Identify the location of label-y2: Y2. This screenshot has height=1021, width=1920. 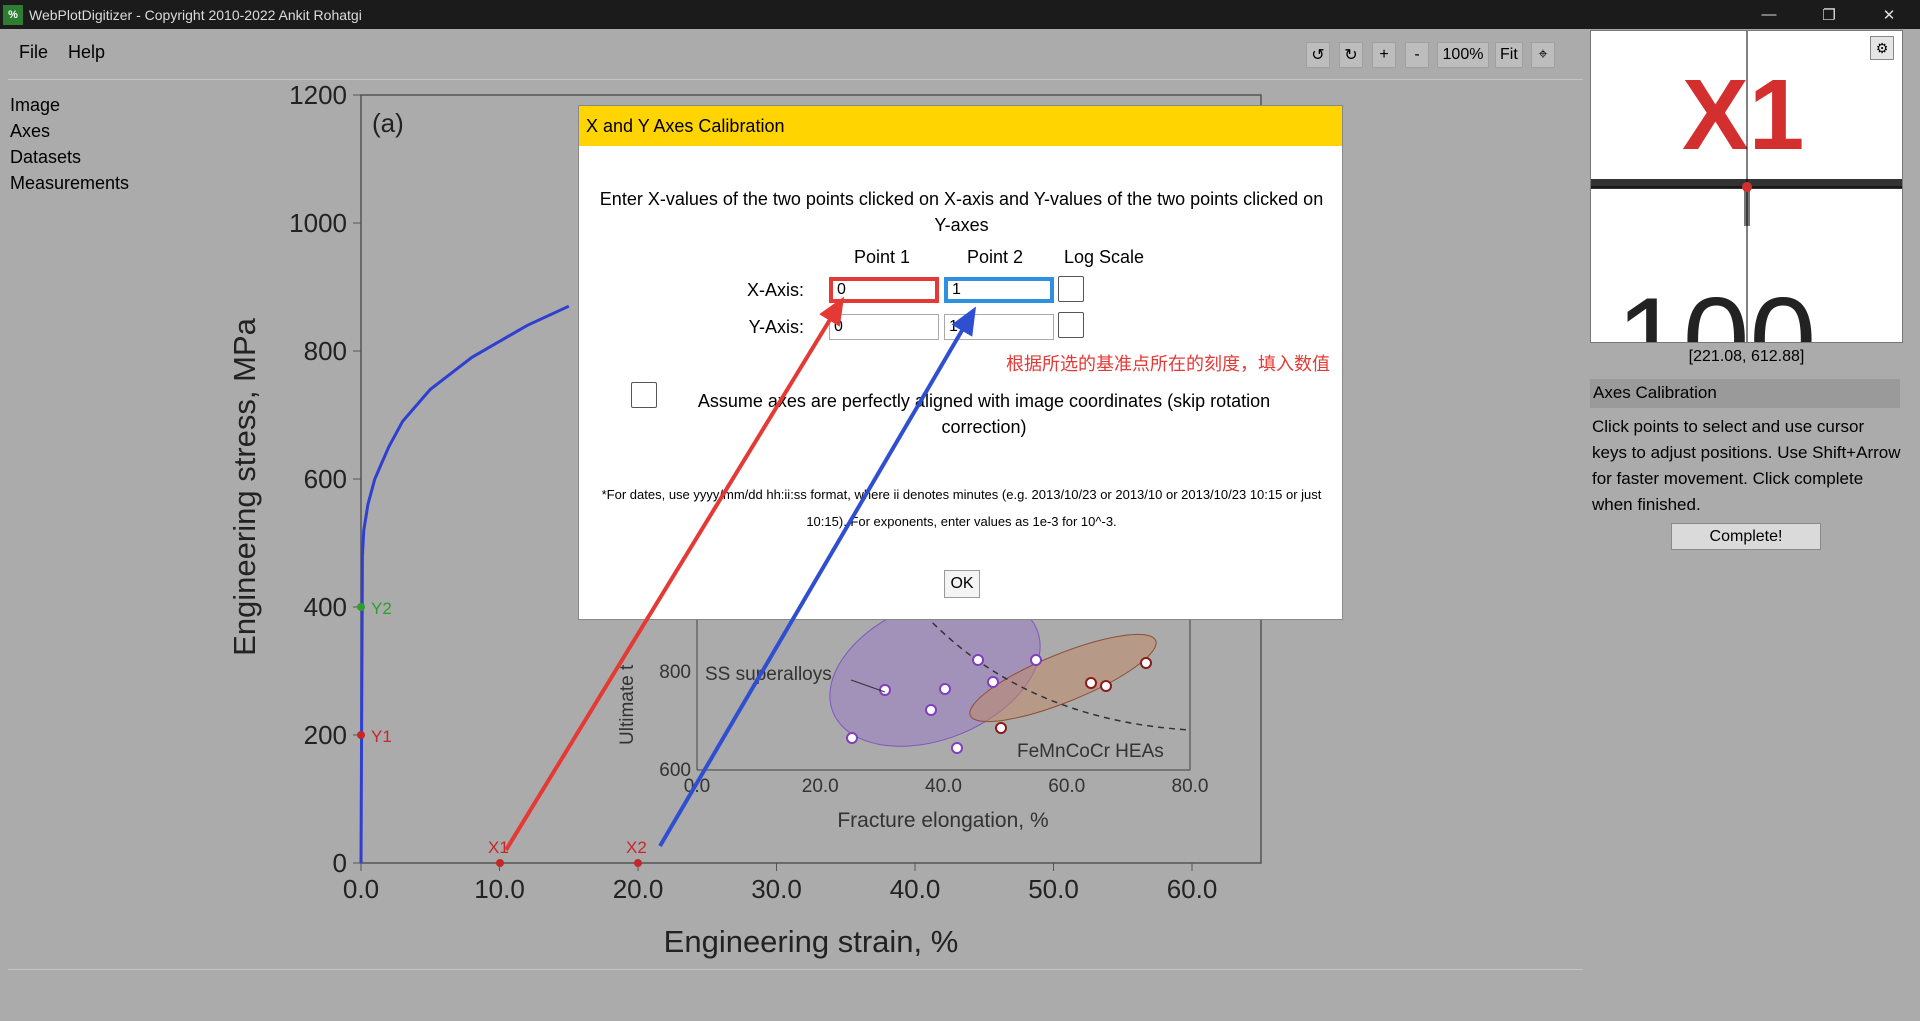
(381, 608).